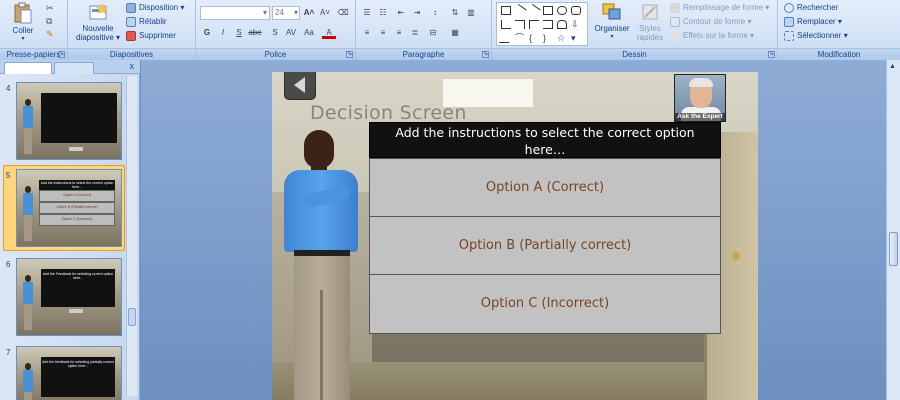  I want to click on curve-shape-icon, so click(506, 38).